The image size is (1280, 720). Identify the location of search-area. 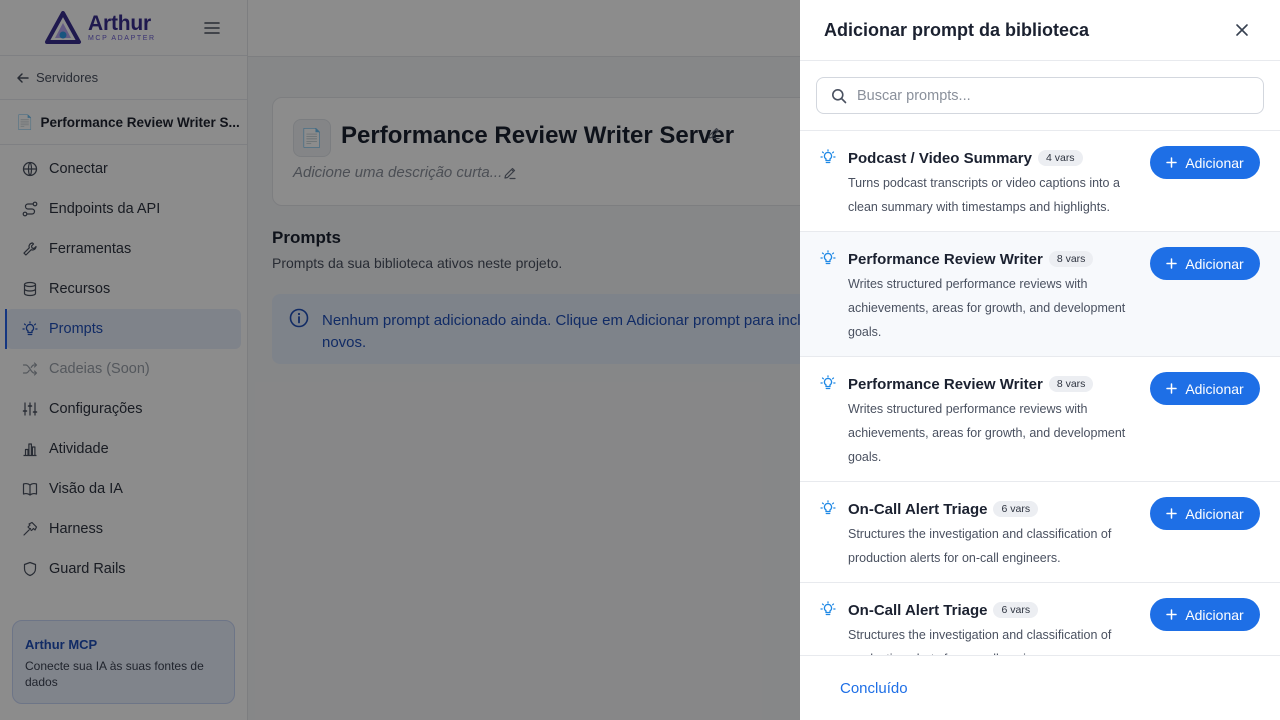
(1040, 96).